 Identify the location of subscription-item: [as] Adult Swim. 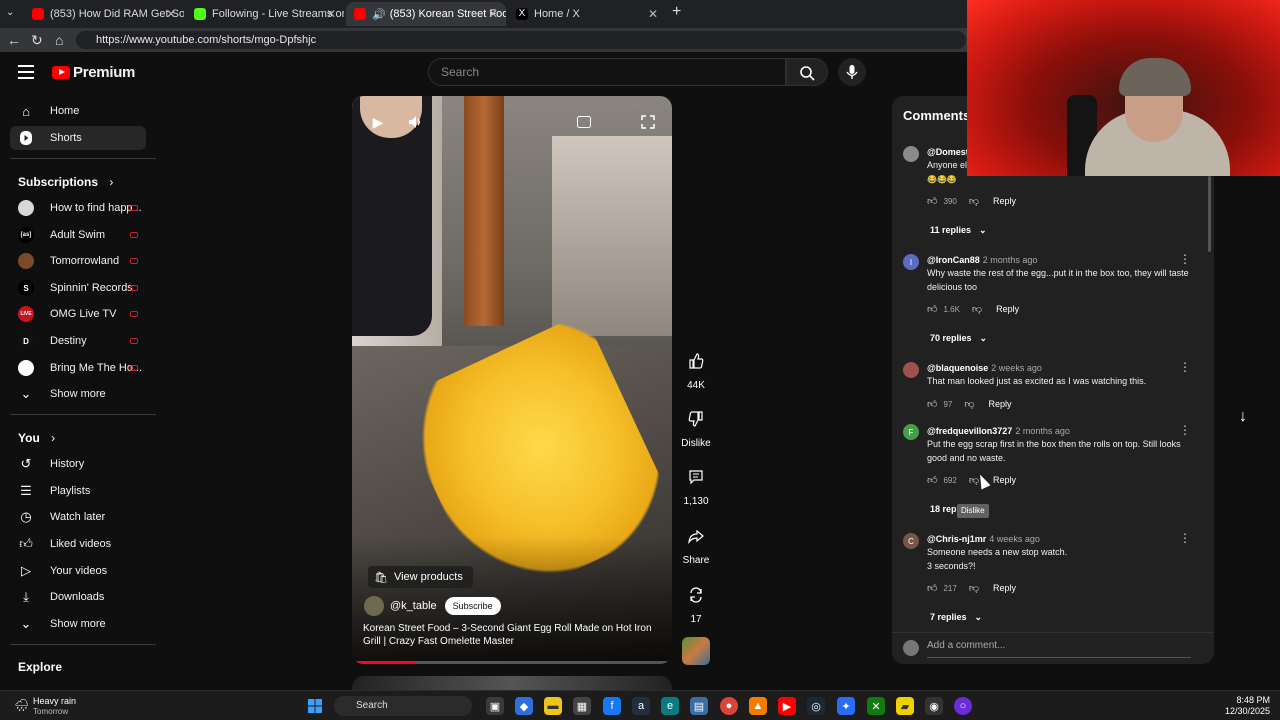
(78, 235).